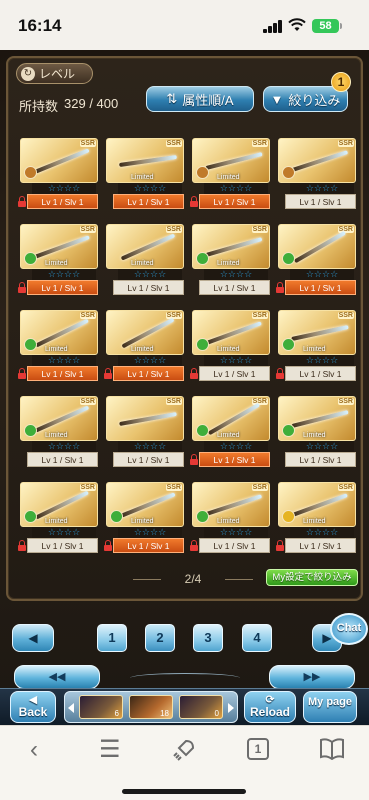 This screenshot has height=800, width=369. I want to click on tabs-button: 1, so click(258, 749).